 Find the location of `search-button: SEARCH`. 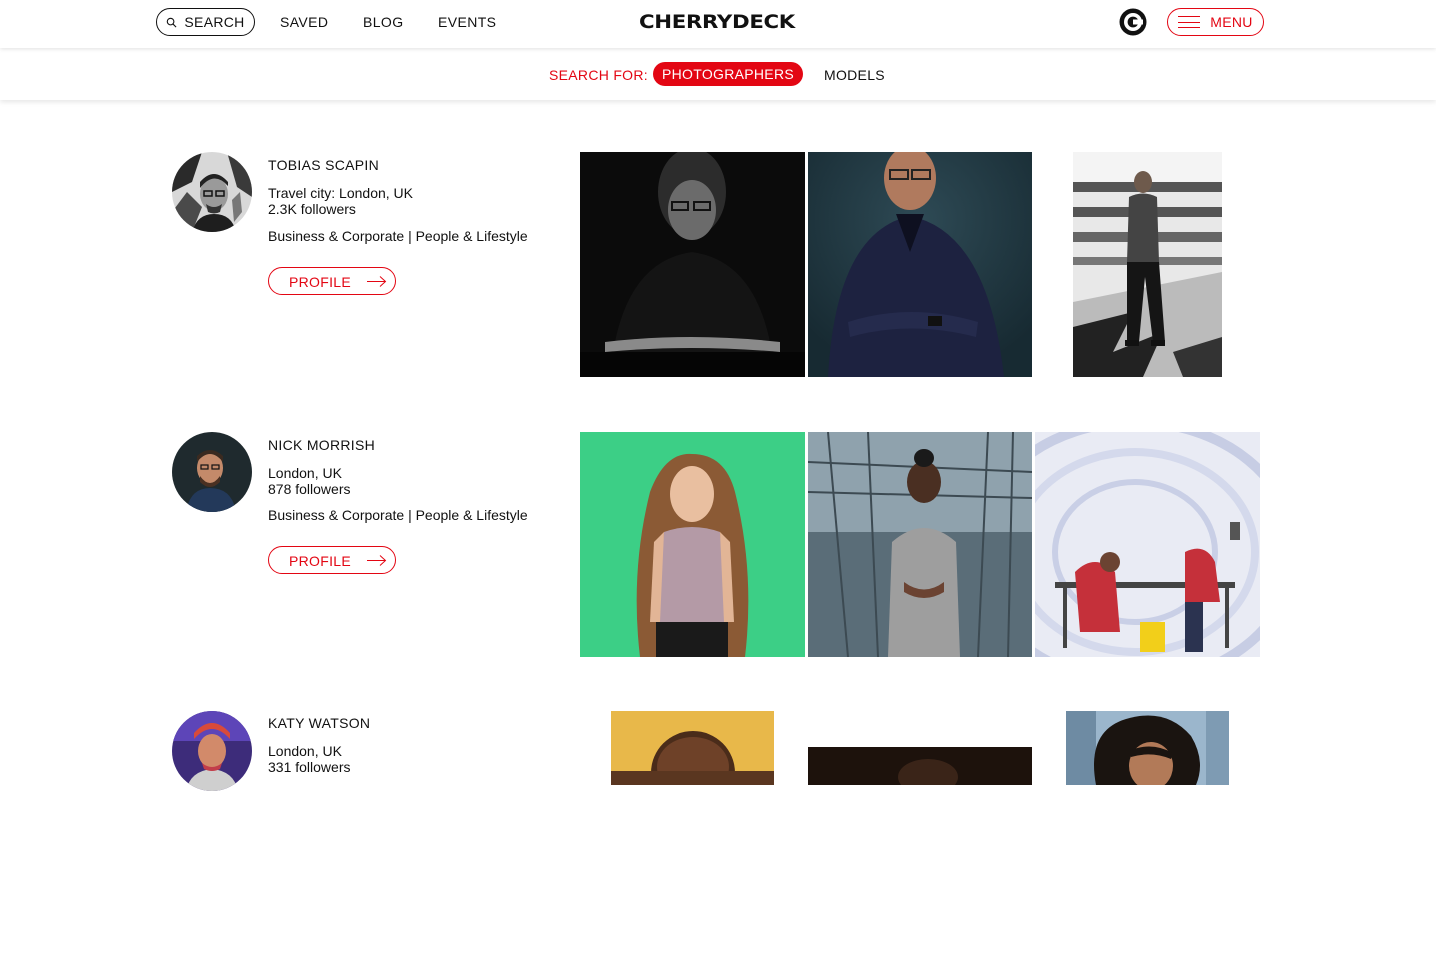

search-button: SEARCH is located at coordinates (205, 22).